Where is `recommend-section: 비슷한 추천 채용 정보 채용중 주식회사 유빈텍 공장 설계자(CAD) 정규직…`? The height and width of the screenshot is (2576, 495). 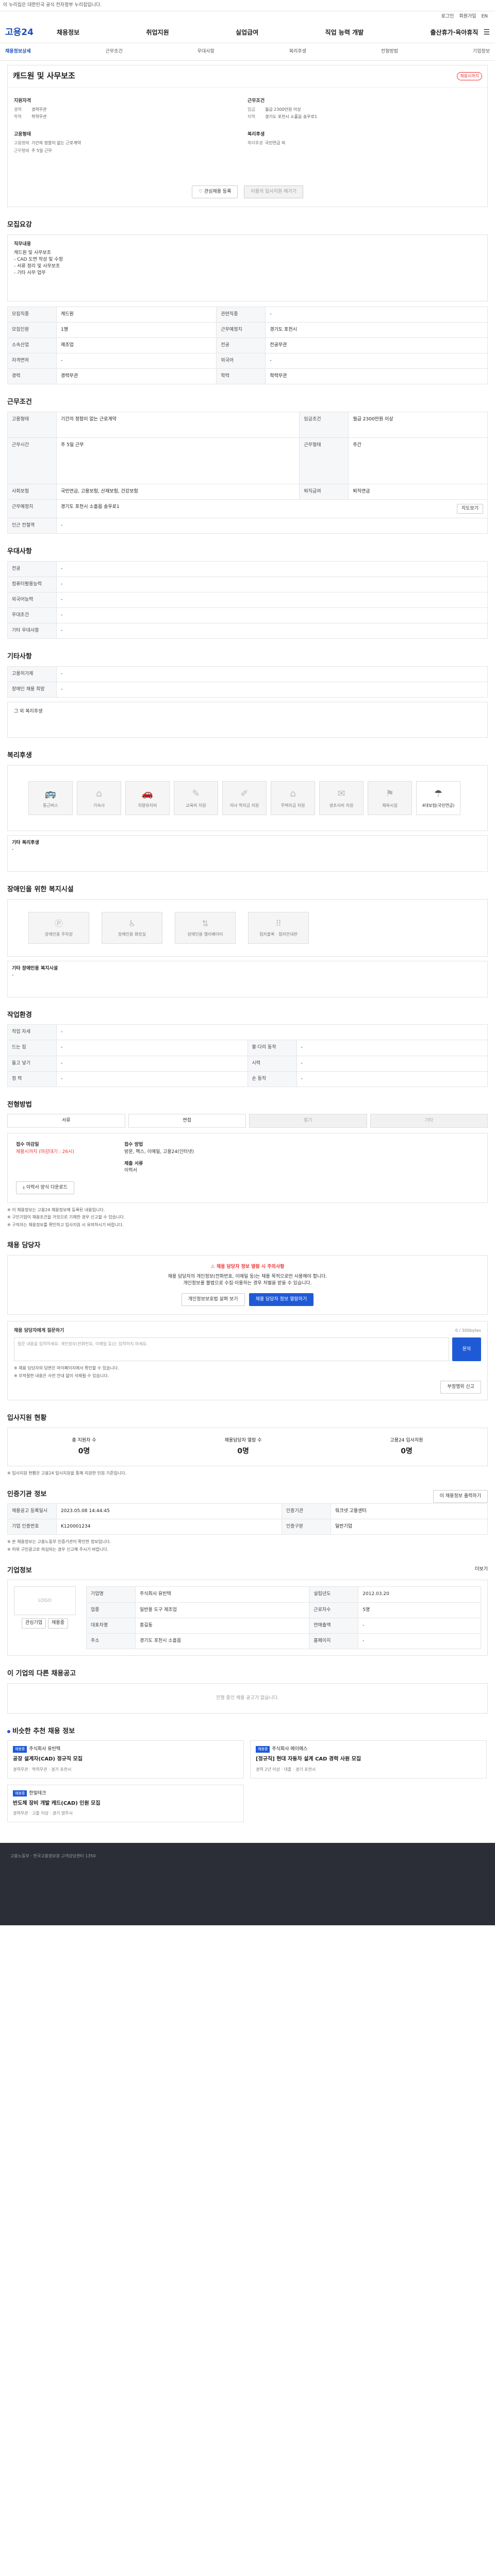 recommend-section: 비슷한 추천 채용 정보 채용중 주식회사 유빈텍 공장 설계자(CAD) 정규직… is located at coordinates (247, 1774).